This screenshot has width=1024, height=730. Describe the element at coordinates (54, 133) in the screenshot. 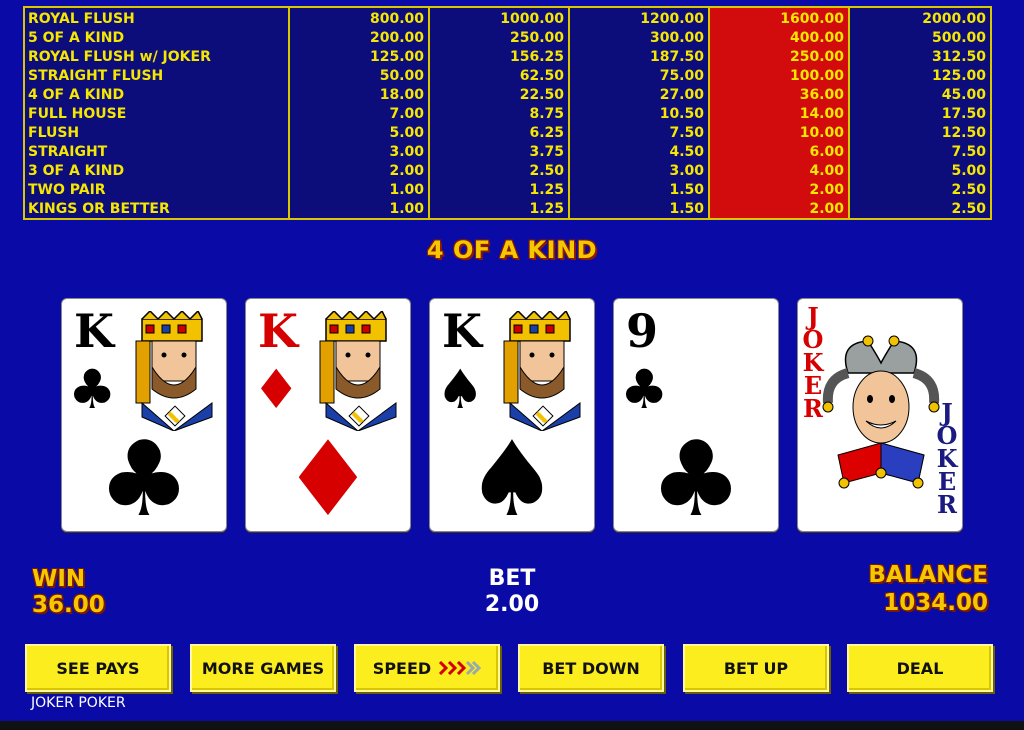

I see `hand-name: FLUSH` at that location.